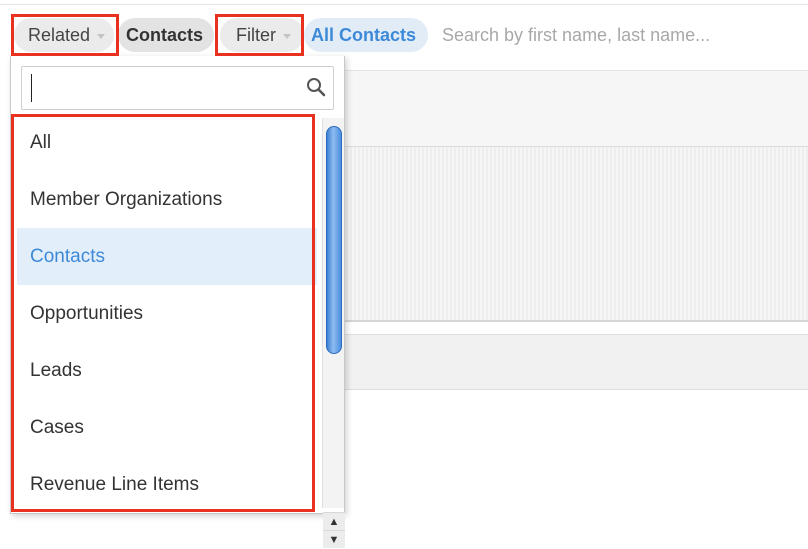  I want to click on active-filter-label: All Contacts, so click(364, 34).